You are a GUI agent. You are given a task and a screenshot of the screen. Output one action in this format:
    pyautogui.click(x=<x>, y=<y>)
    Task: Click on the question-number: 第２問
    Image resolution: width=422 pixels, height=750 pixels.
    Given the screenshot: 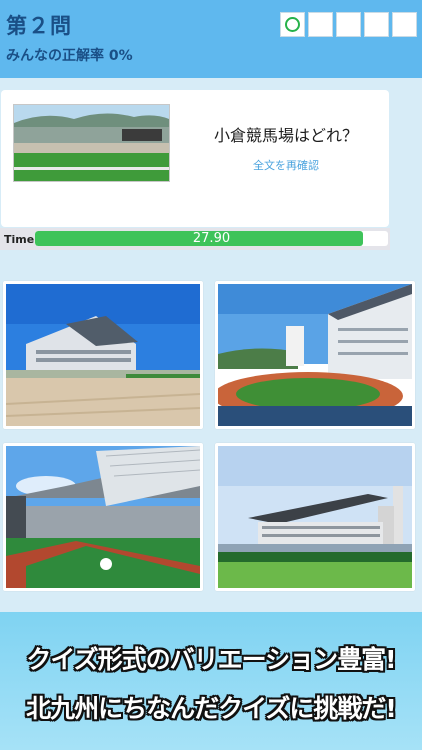 What is the action you would take?
    pyautogui.click(x=39, y=26)
    